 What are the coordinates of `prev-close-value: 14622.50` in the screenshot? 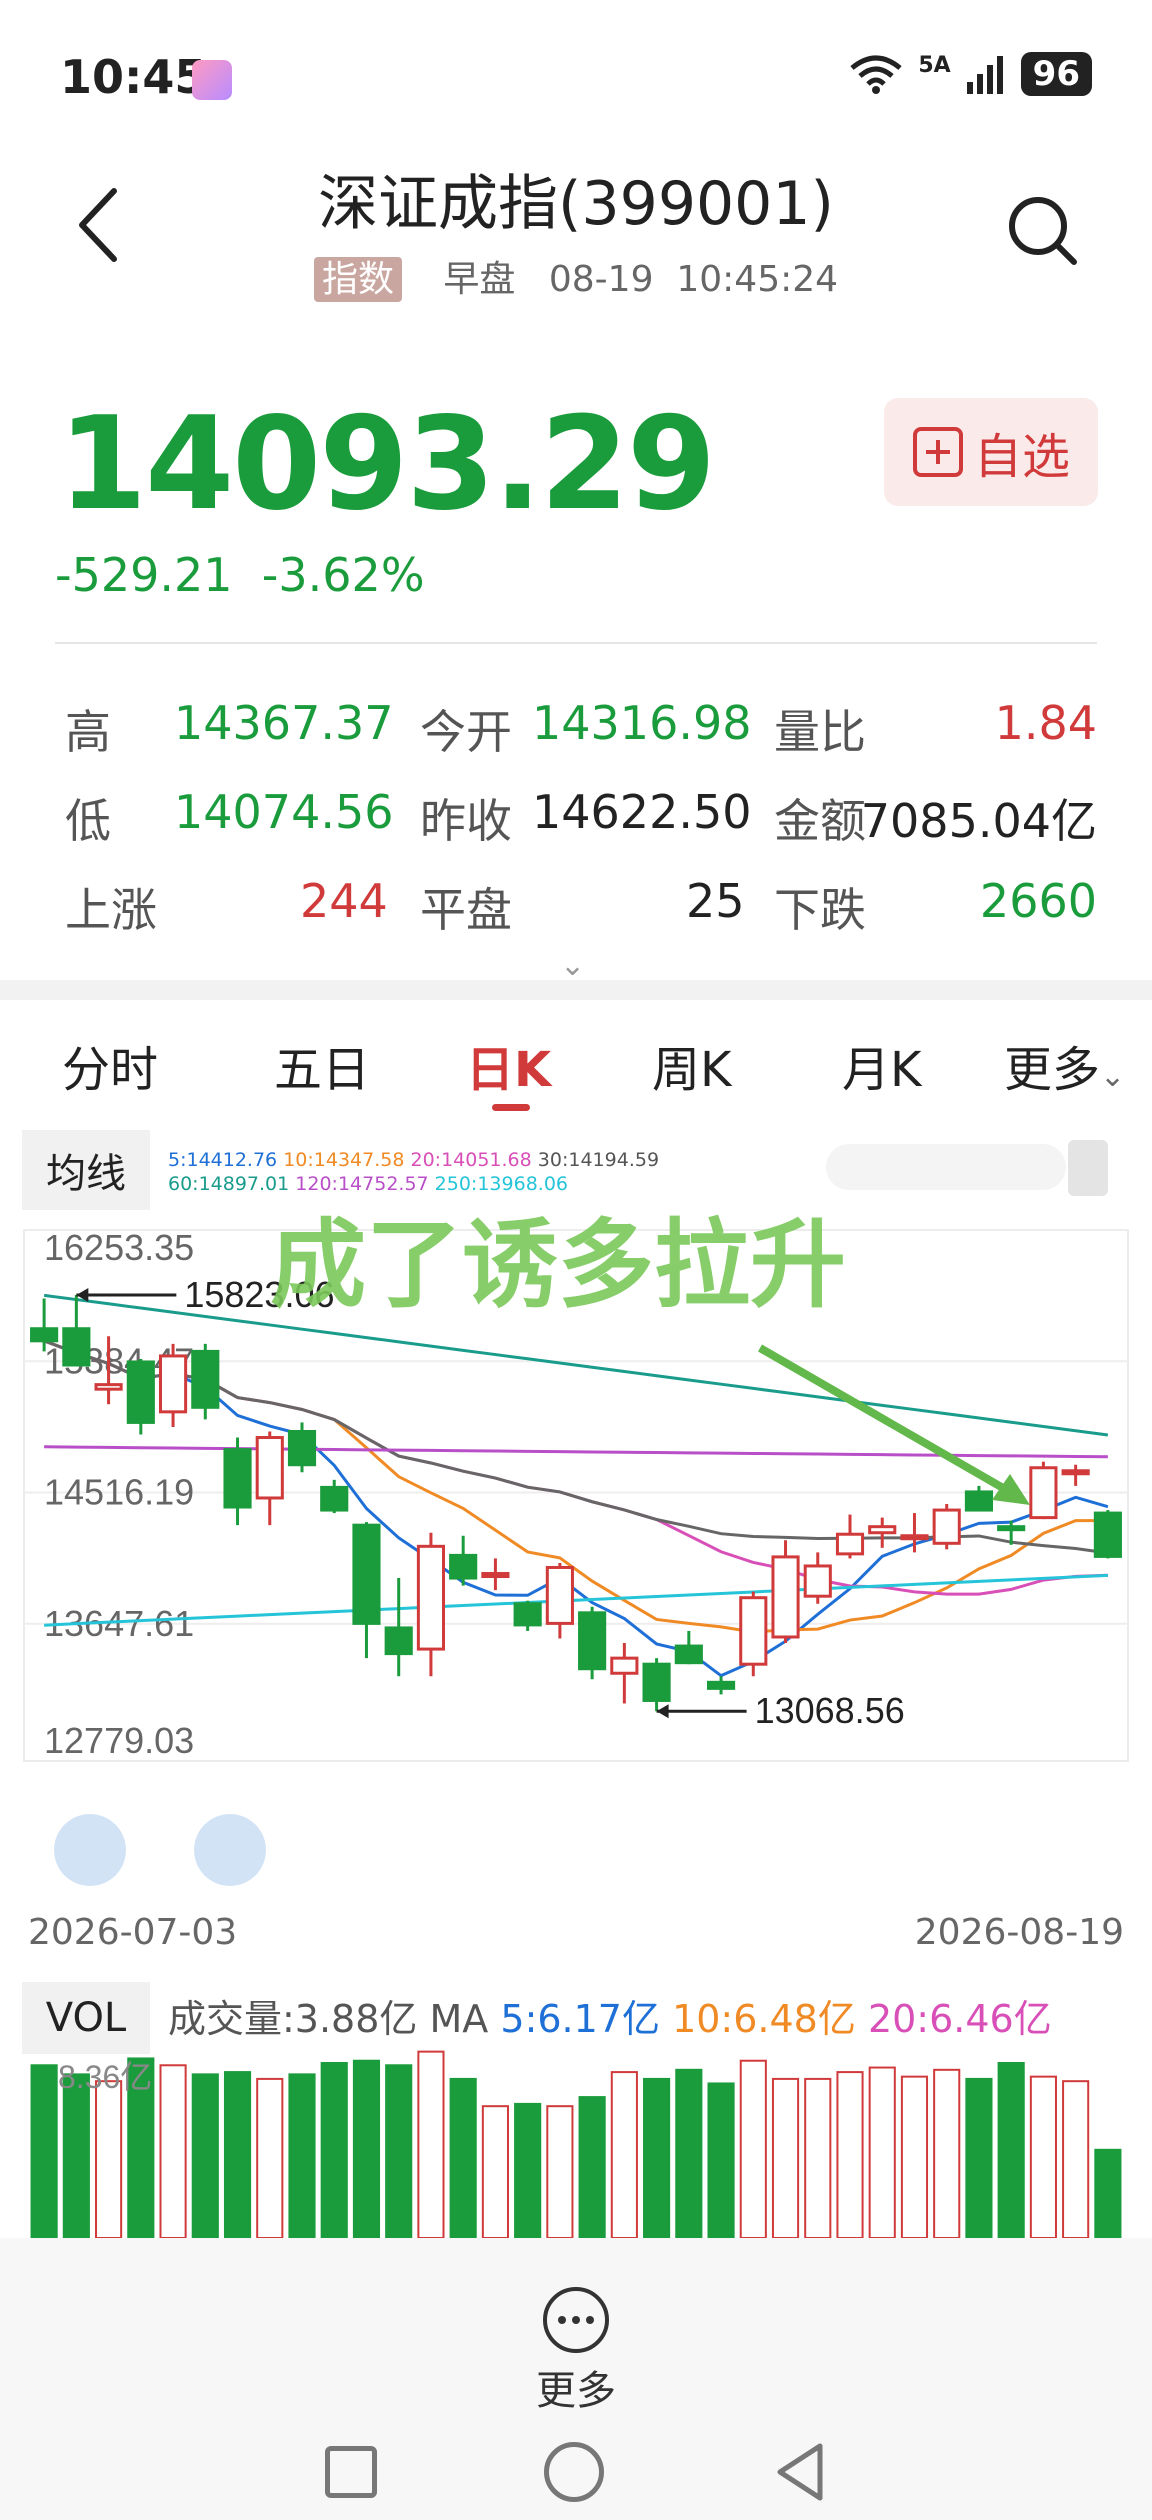 It's located at (642, 812).